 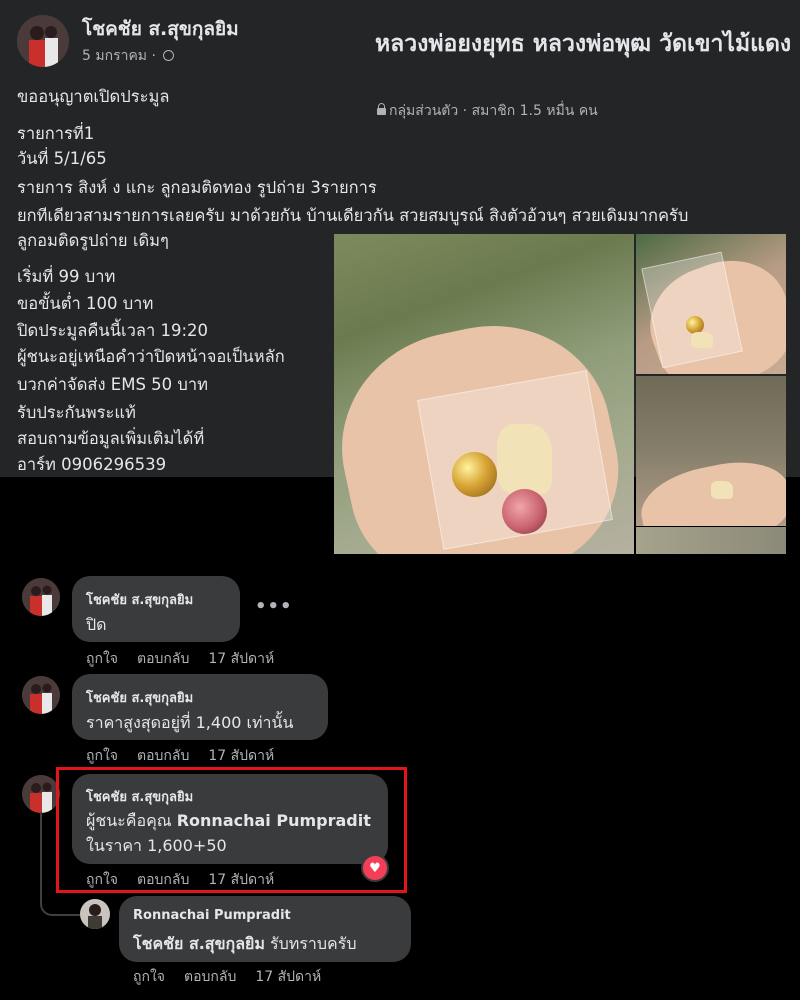 What do you see at coordinates (484, 394) in the screenshot?
I see `post-photo-main` at bounding box center [484, 394].